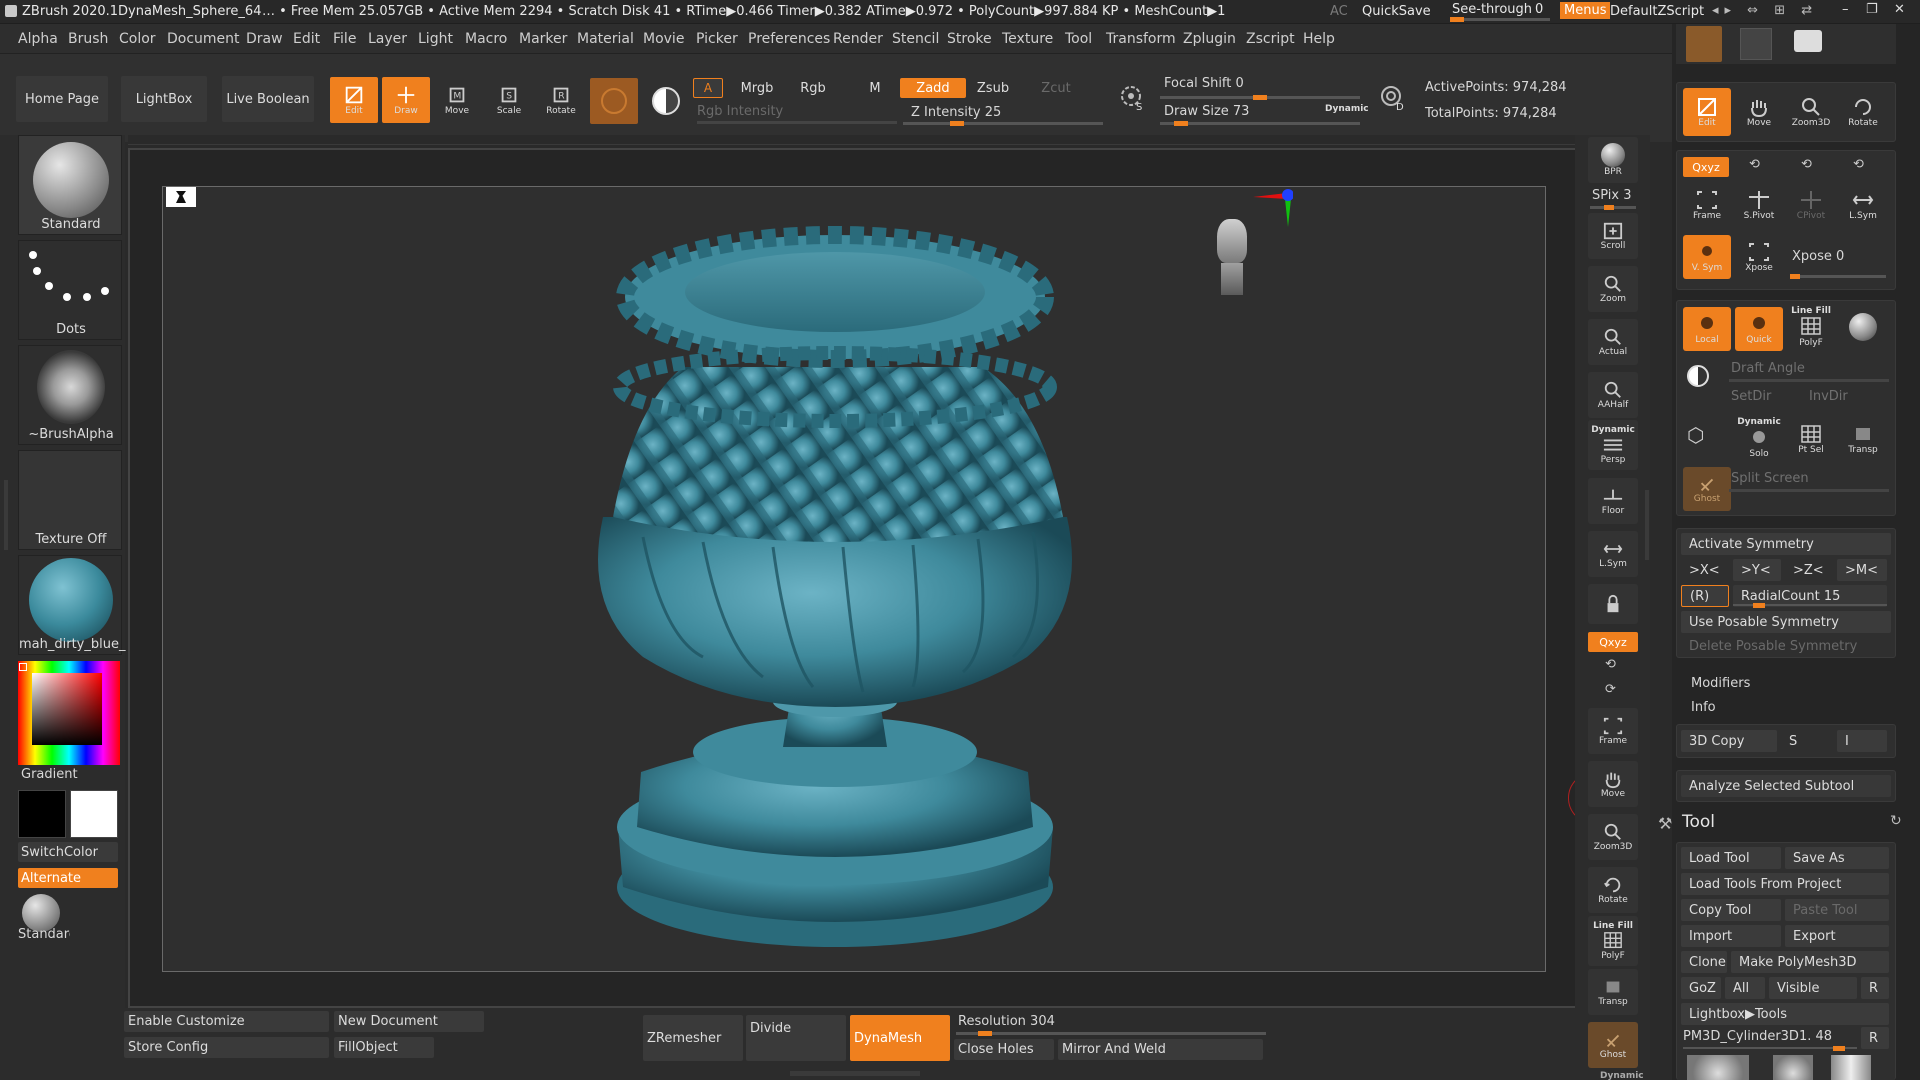 The height and width of the screenshot is (1080, 1920). Describe the element at coordinates (1027, 39) in the screenshot. I see `menu-texture: Texture` at that location.